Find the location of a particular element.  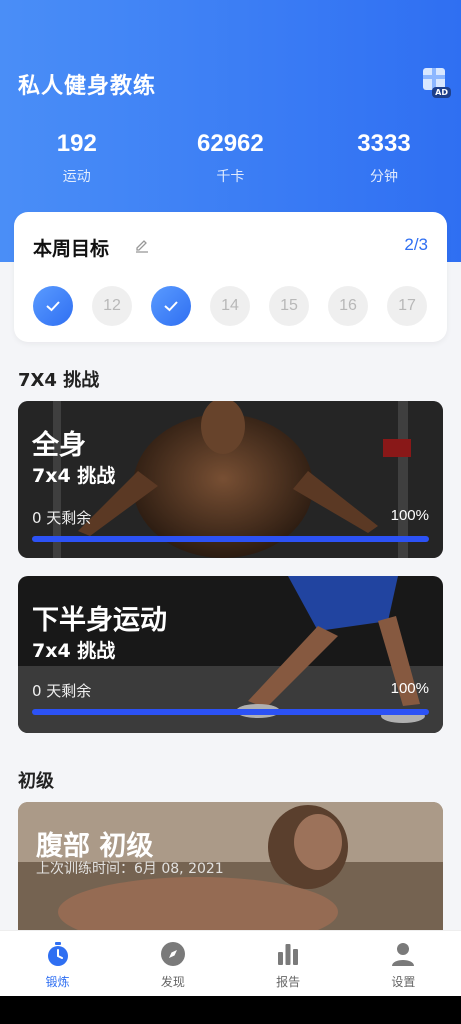

bottom-nav: 锻炼 发现 报告 设置 is located at coordinates (230, 963).